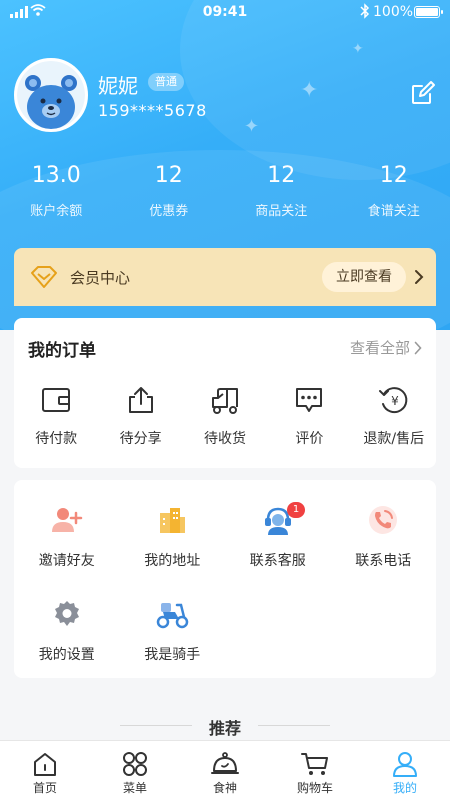  What do you see at coordinates (423, 93) in the screenshot?
I see `edit-icon` at bounding box center [423, 93].